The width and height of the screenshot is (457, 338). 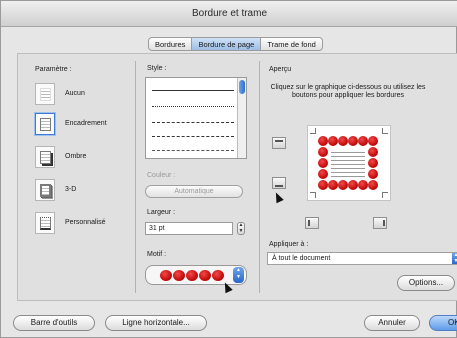 I want to click on largeur-label: Largeur :, so click(x=161, y=212).